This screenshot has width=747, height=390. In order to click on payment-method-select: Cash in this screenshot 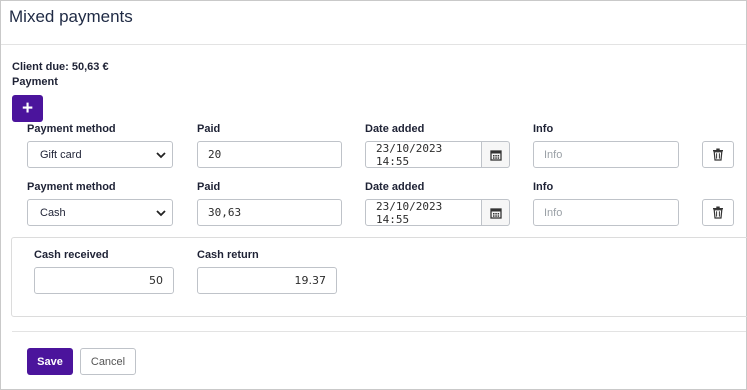, I will do `click(100, 212)`.